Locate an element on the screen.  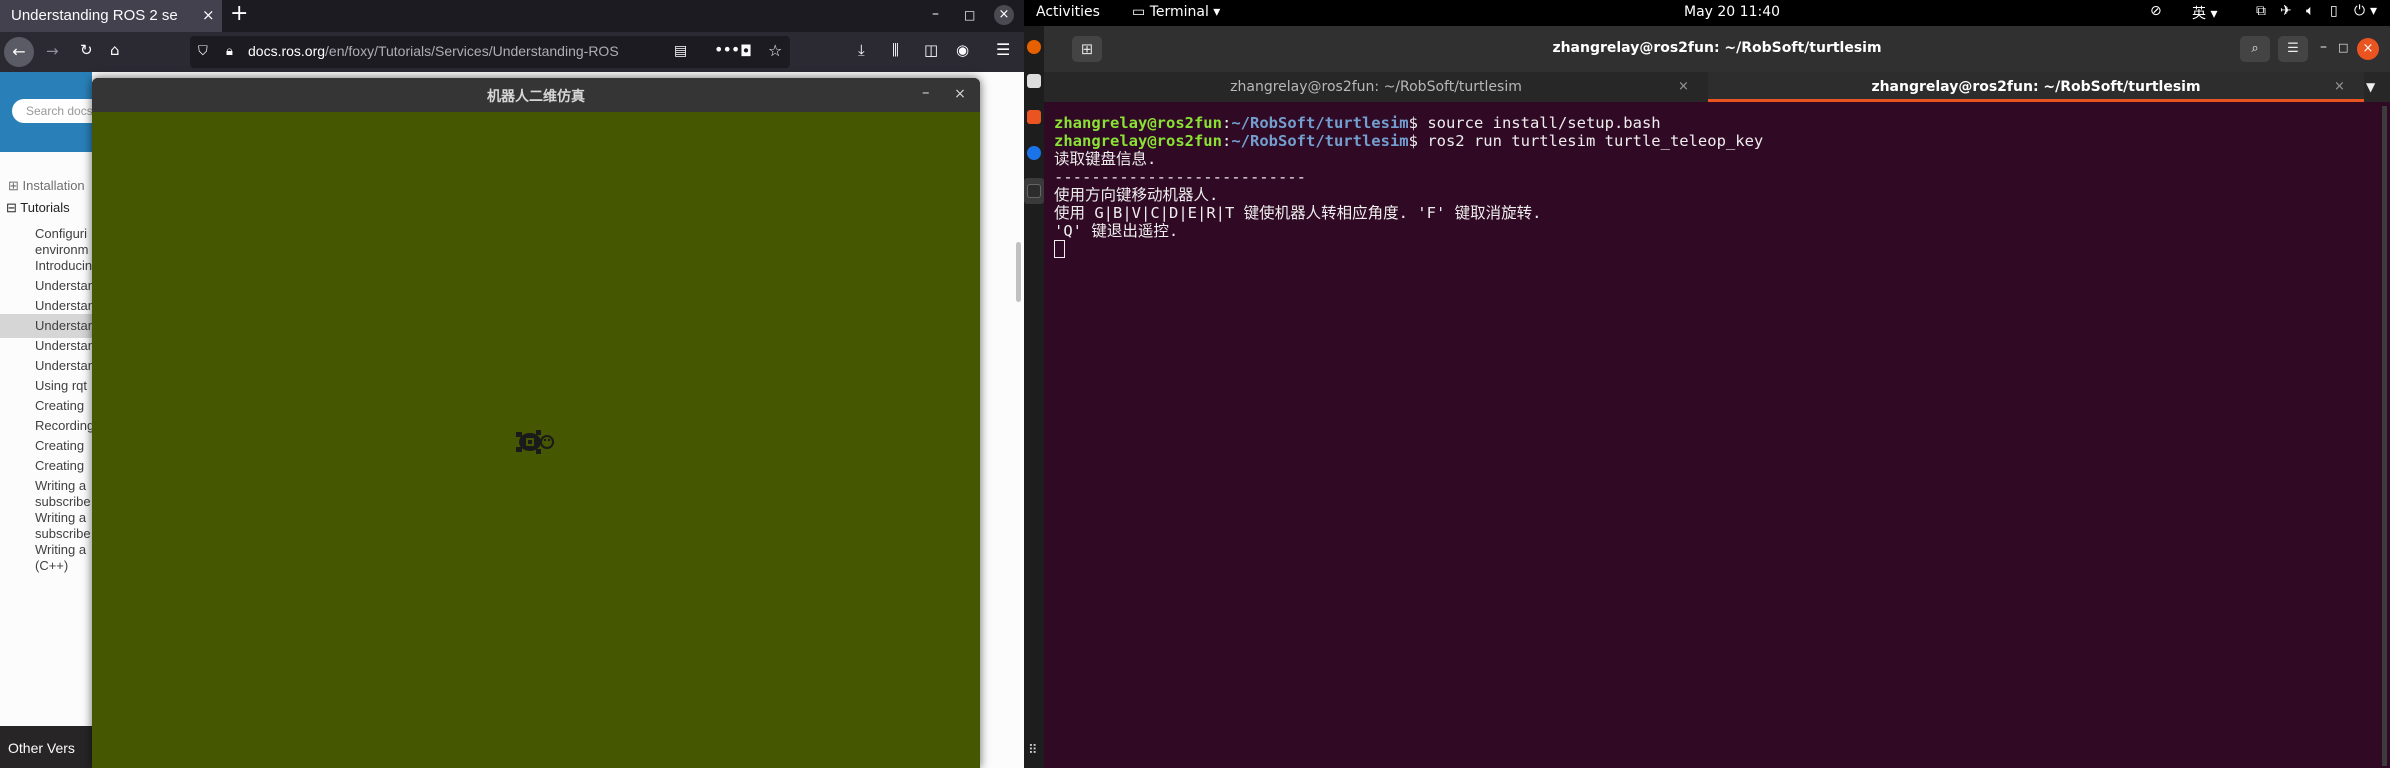
sidebar-item: Introducin is located at coordinates (63, 266).